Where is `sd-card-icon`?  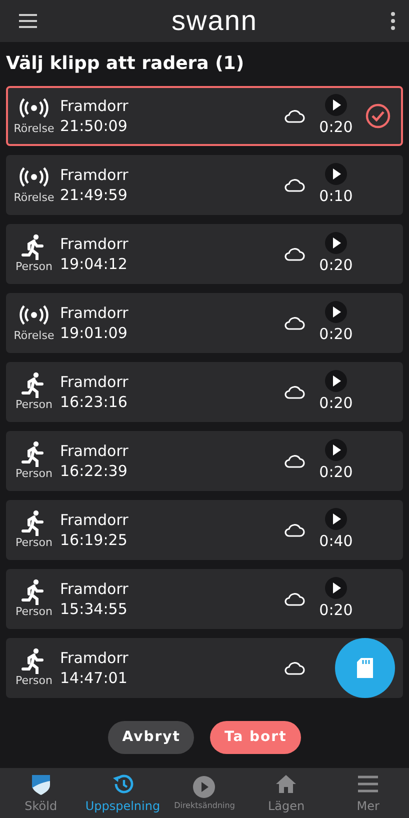 sd-card-icon is located at coordinates (365, 668).